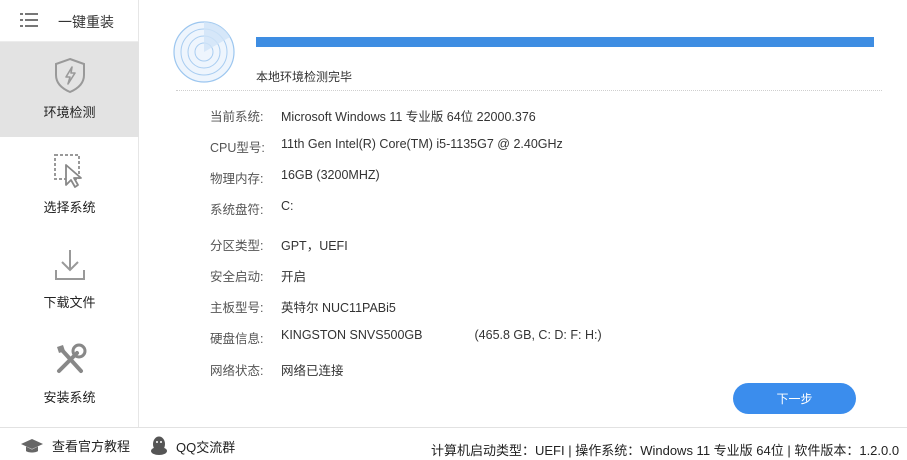 This screenshot has height=460, width=907. Describe the element at coordinates (69, 207) in the screenshot. I see `nav-item-label: 选择系统` at that location.